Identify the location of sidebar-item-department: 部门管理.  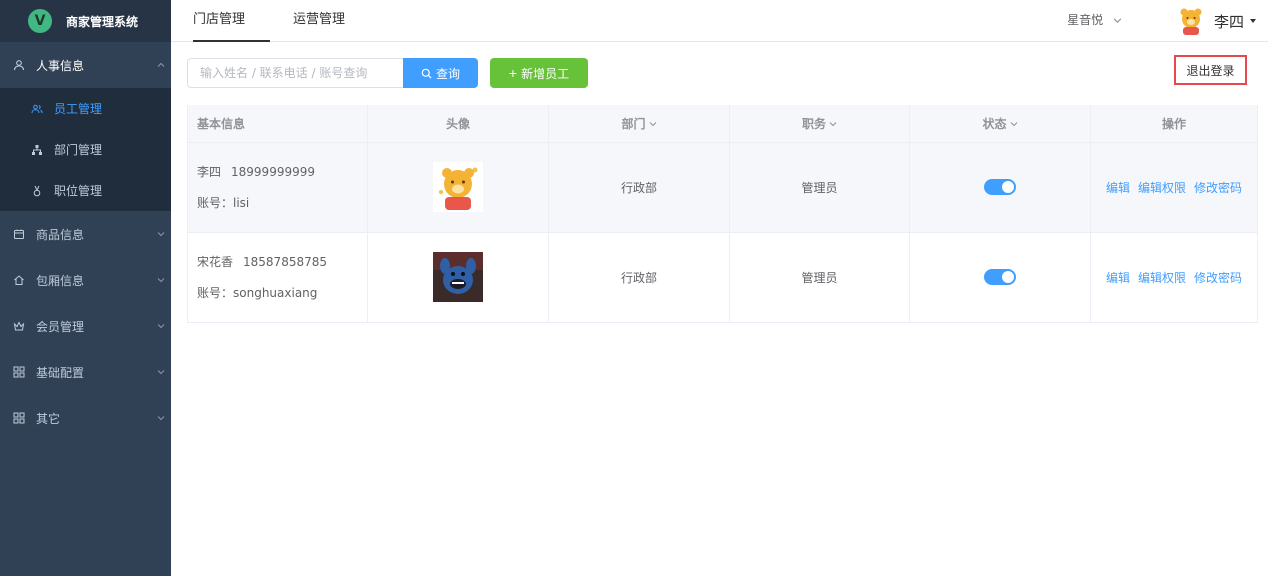
(85, 149).